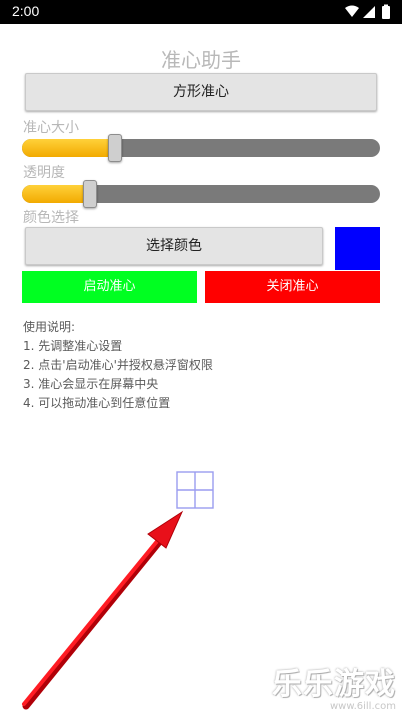 This screenshot has width=402, height=716. What do you see at coordinates (49, 327) in the screenshot?
I see `instructions-heading: 使用说明:` at bounding box center [49, 327].